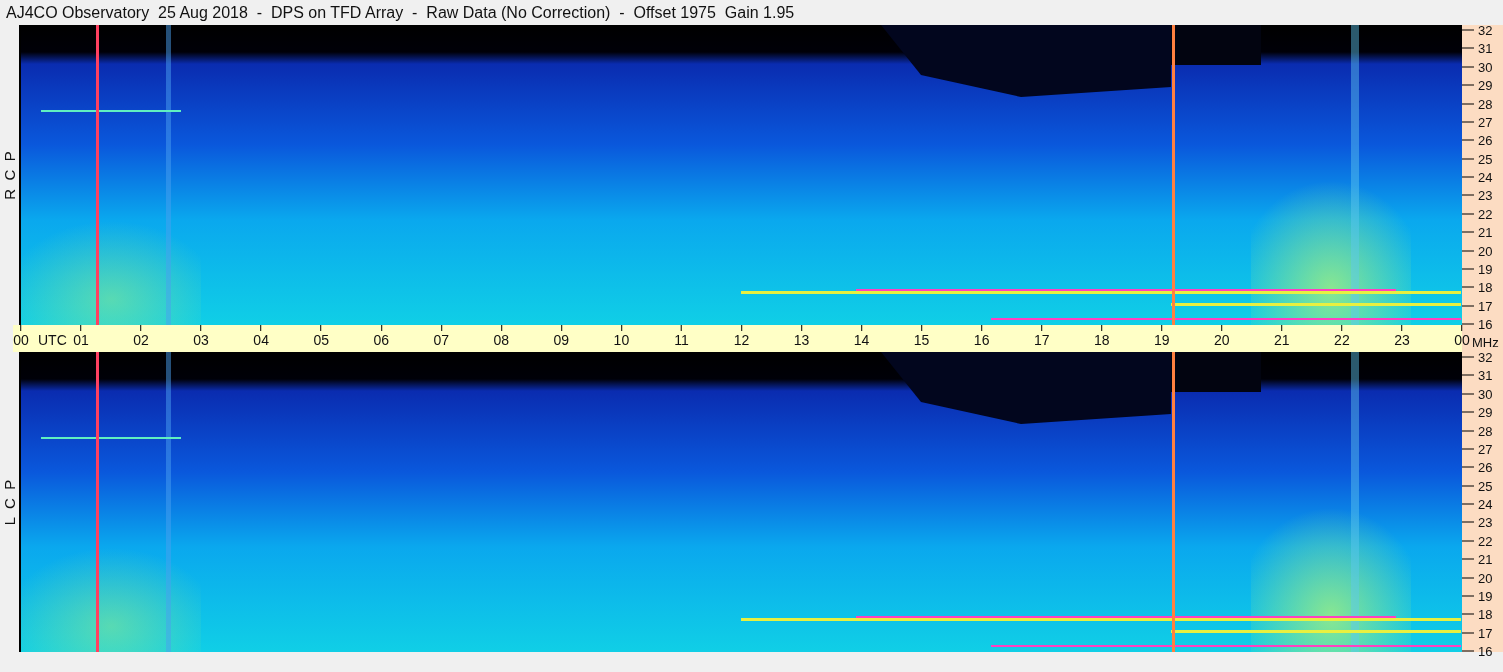 The width and height of the screenshot is (1503, 672). I want to click on polarization-label: R C P, so click(9, 175).